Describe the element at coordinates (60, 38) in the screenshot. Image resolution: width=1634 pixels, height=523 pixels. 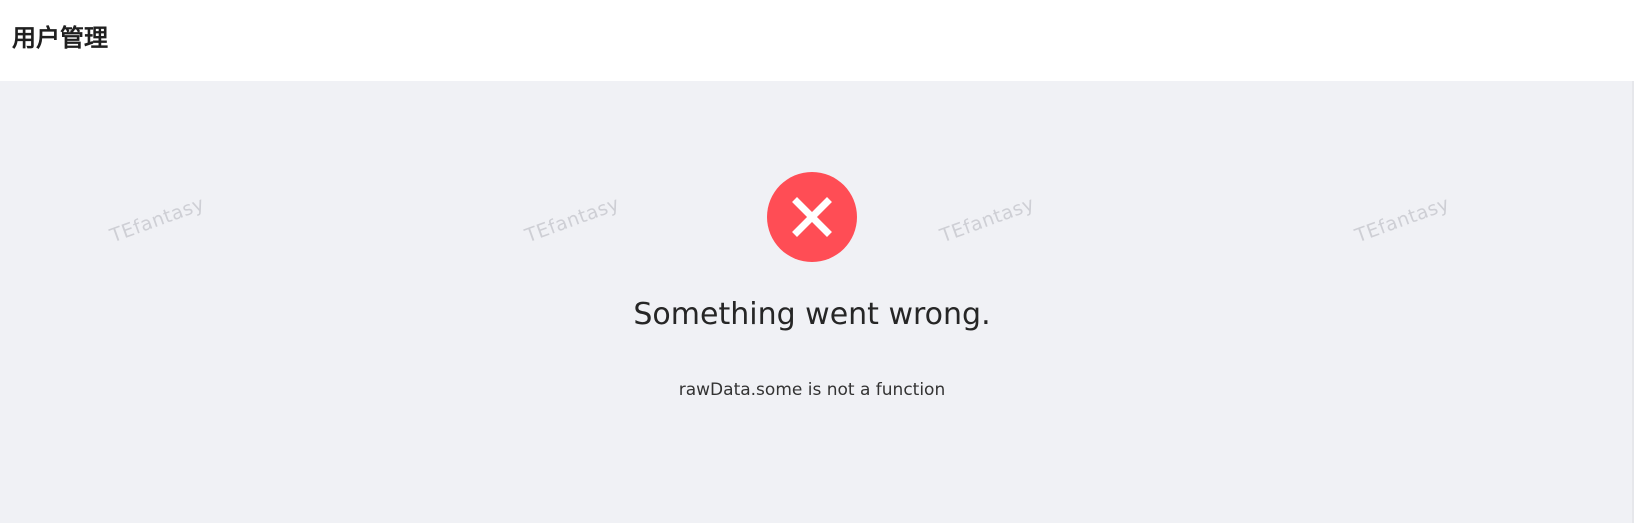
I see `page-title: 用户管理` at that location.